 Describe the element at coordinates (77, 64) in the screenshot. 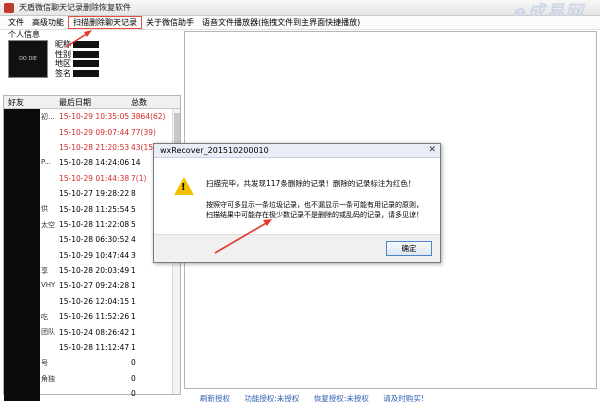

I see `profile-field-region: 地区` at that location.